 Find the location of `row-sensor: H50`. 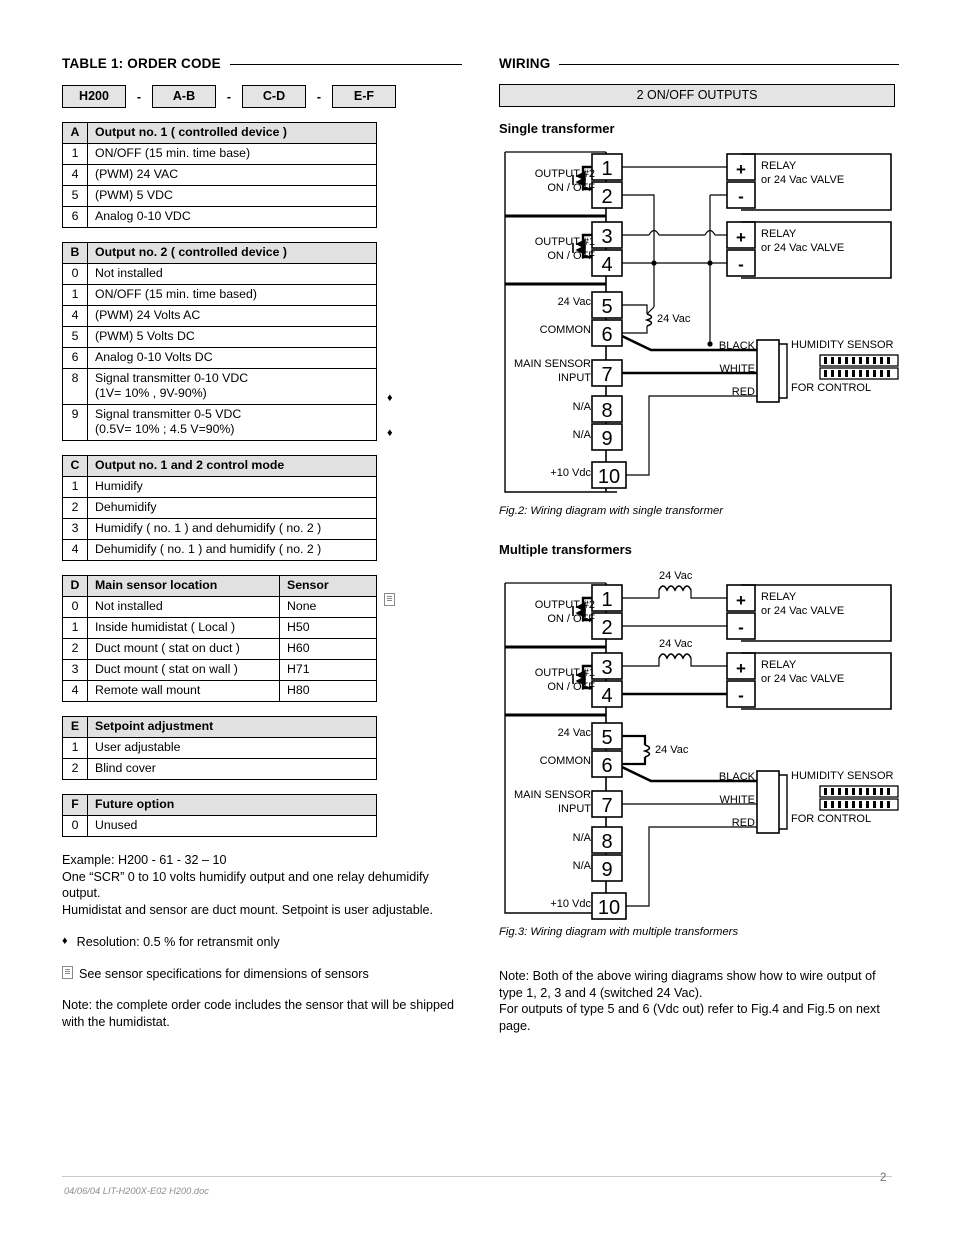

row-sensor: H50 is located at coordinates (328, 628).